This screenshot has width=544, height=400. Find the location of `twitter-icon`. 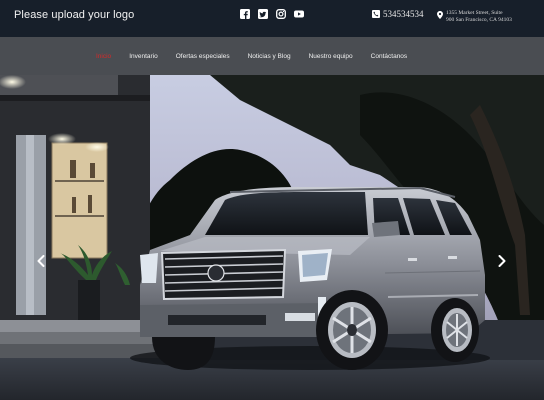

twitter-icon is located at coordinates (263, 14).